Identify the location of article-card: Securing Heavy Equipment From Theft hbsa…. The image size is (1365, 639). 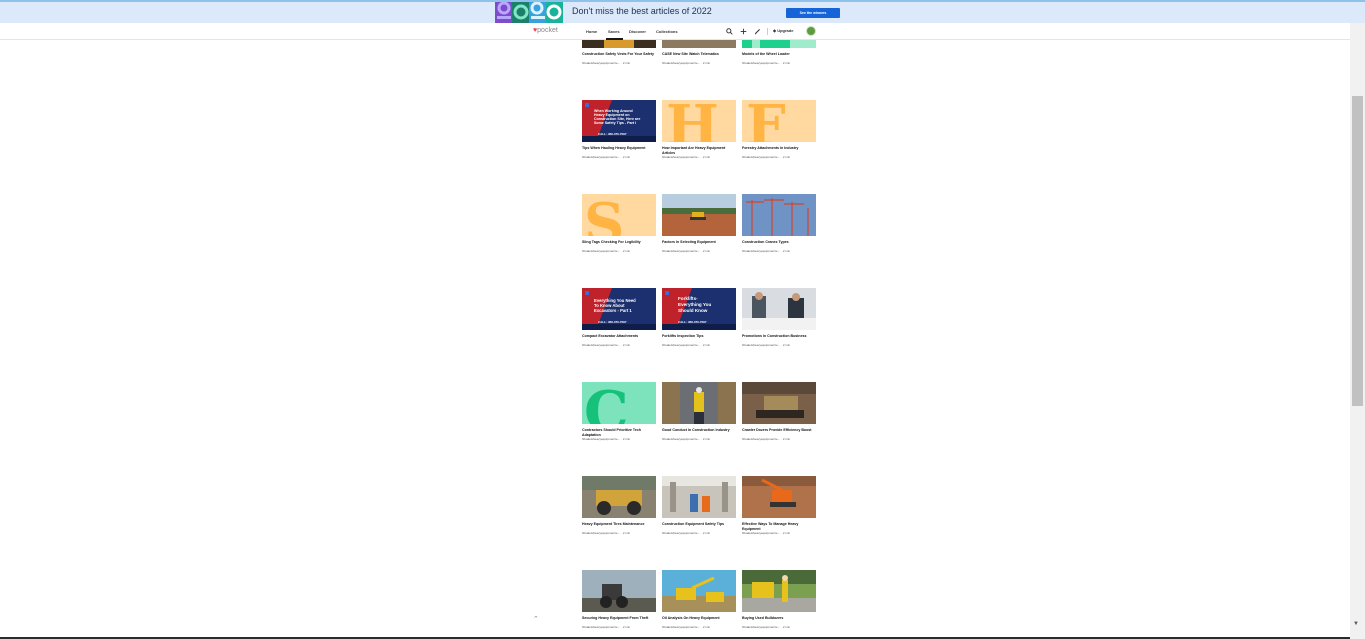
(619, 603).